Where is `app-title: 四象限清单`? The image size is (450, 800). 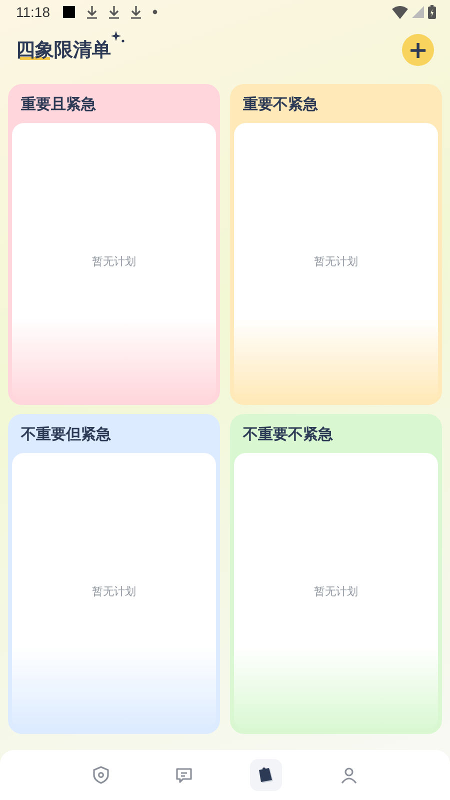 app-title: 四象限清单 is located at coordinates (63, 50).